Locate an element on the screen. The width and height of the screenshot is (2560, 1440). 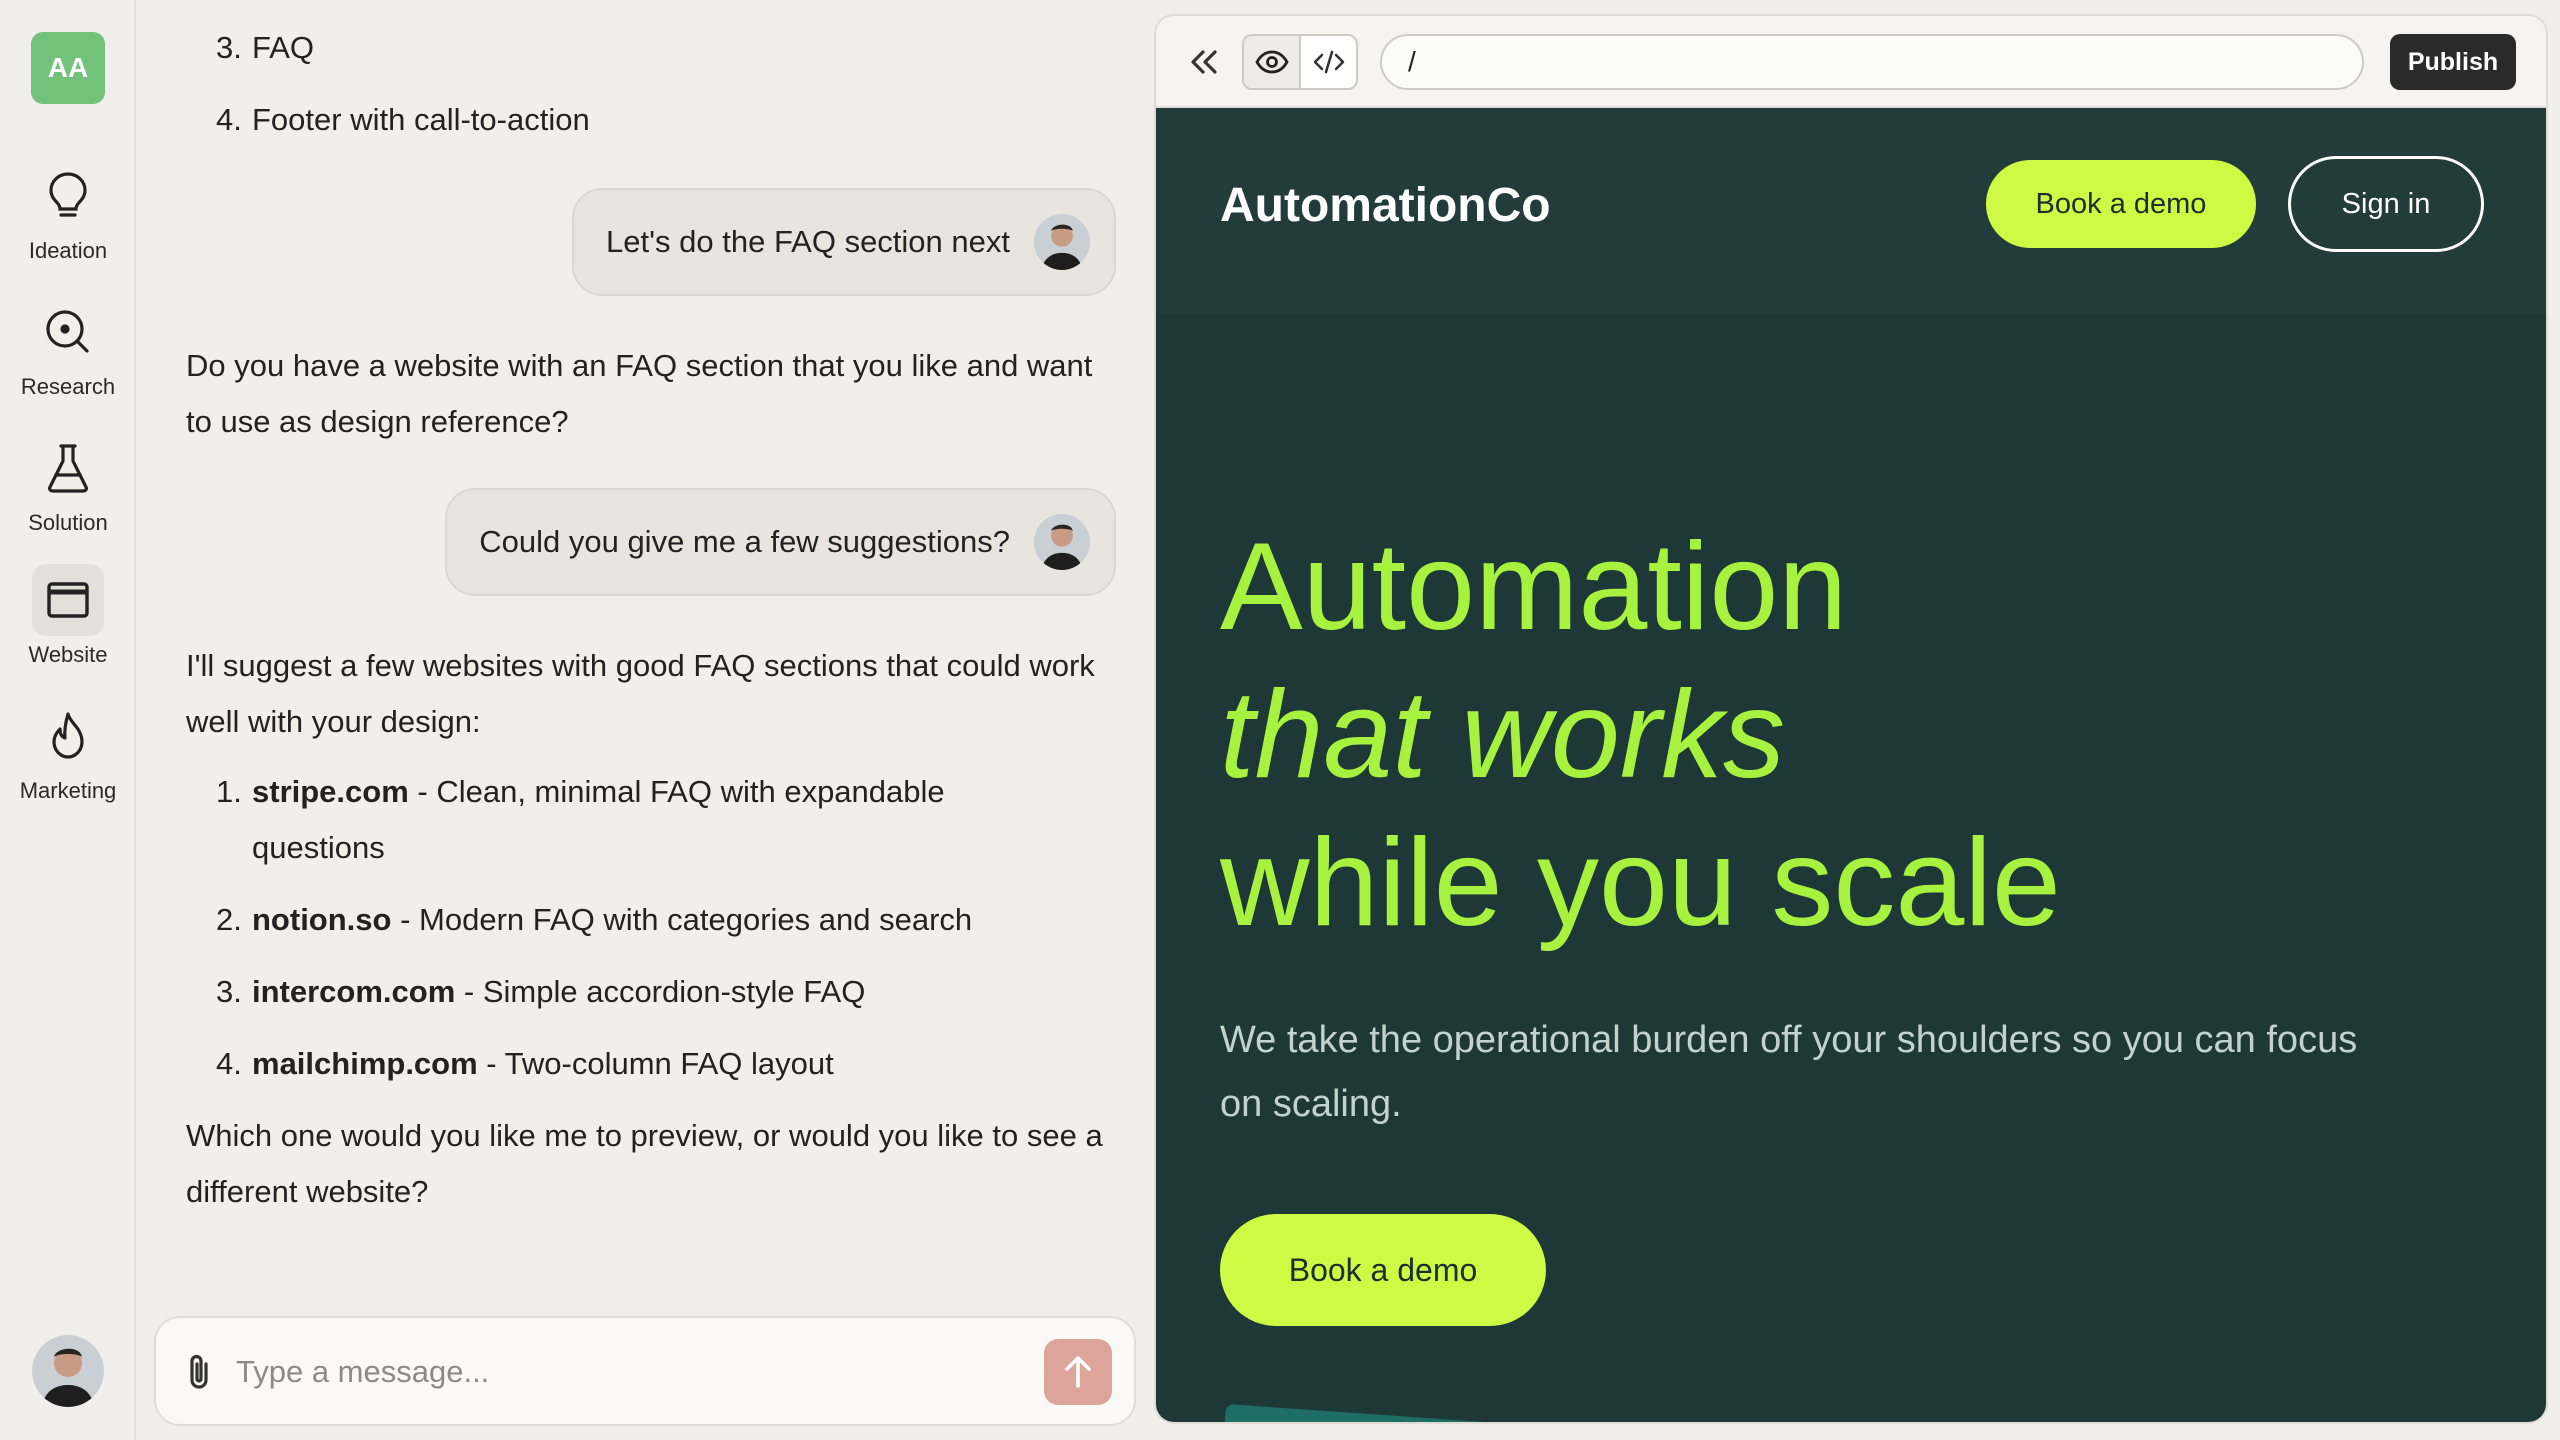
user-message: Let's do the FAQ section next is located at coordinates (844, 242).